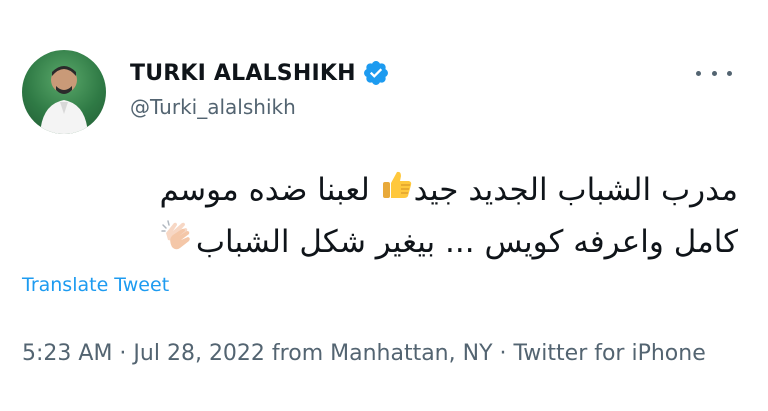  What do you see at coordinates (64, 92) in the screenshot?
I see `avatar` at bounding box center [64, 92].